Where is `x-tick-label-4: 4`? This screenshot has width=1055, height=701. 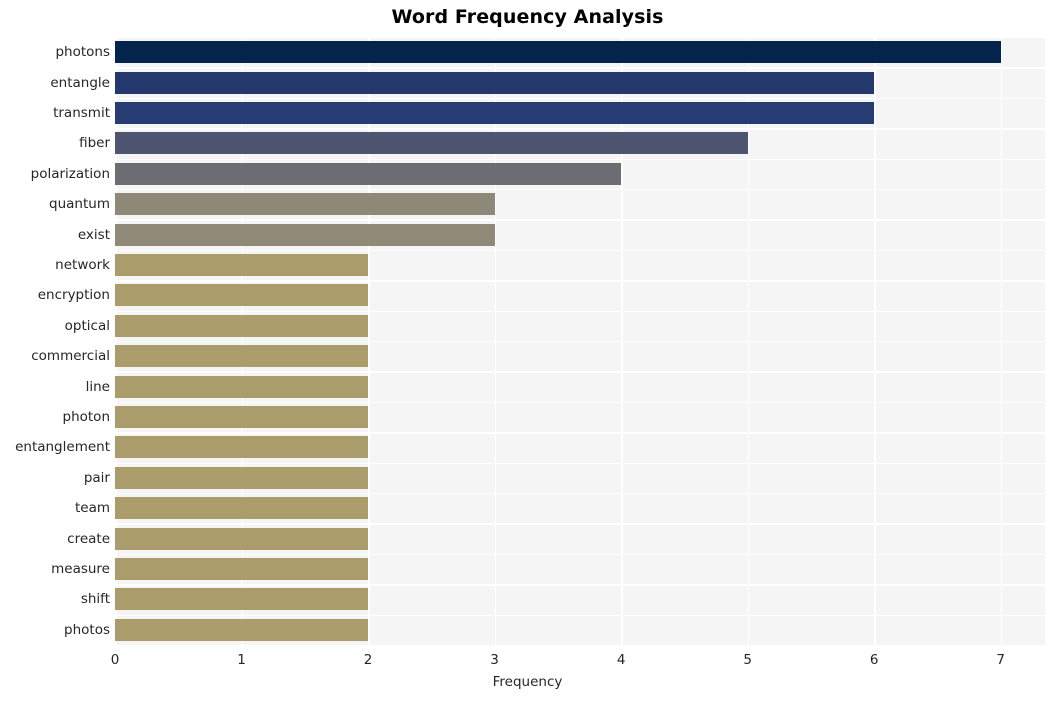 x-tick-label-4: 4 is located at coordinates (621, 660).